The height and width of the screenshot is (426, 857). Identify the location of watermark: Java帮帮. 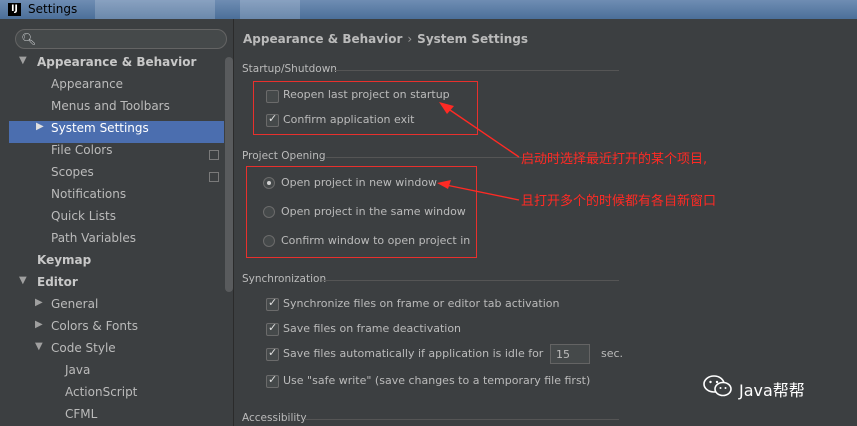
(754, 388).